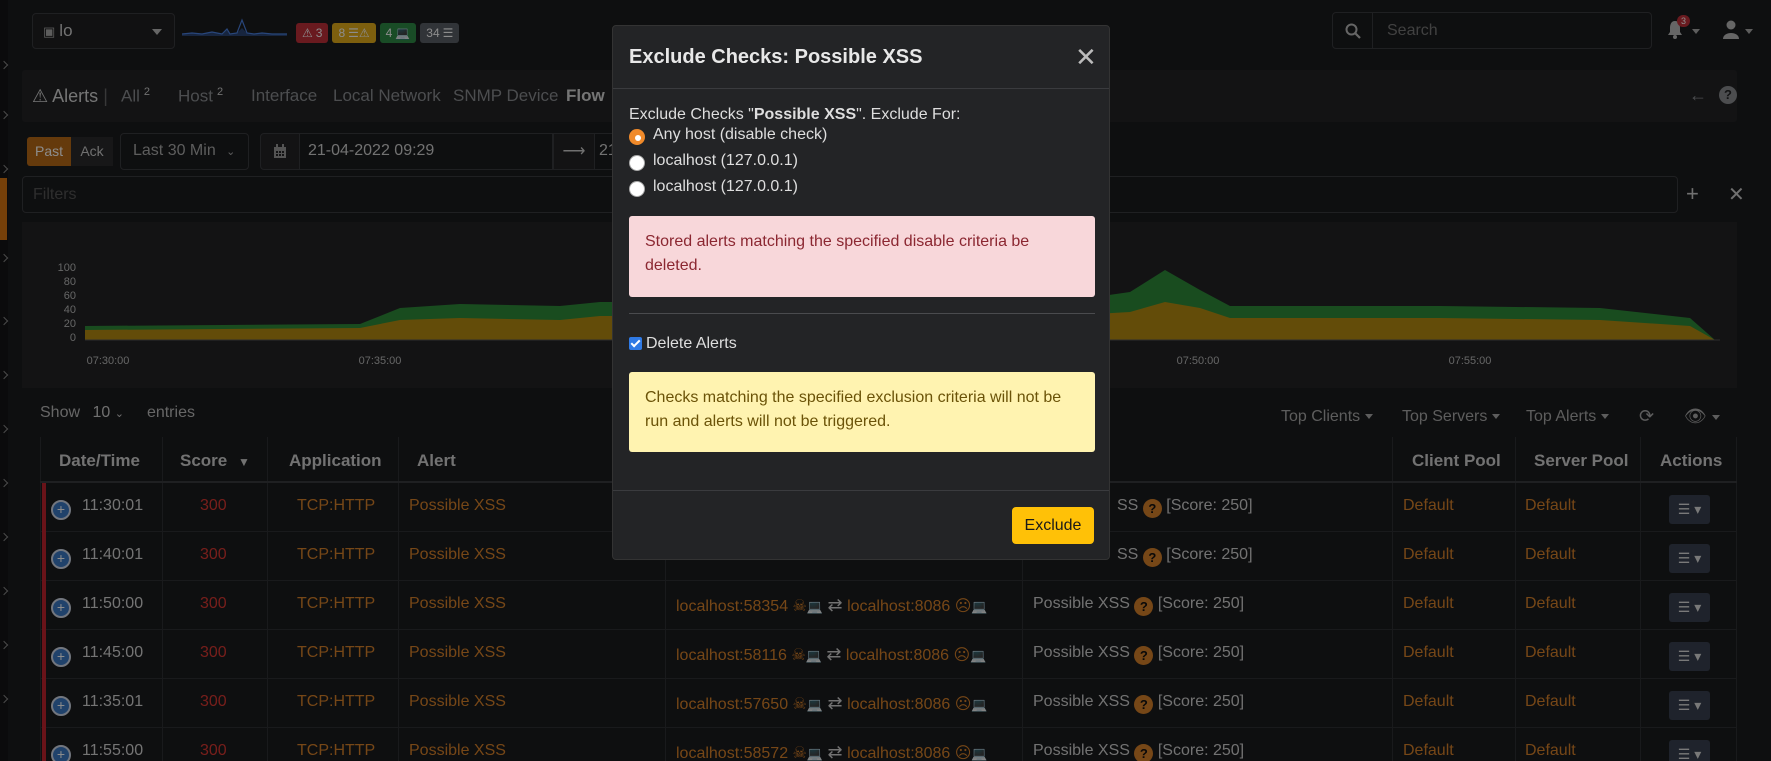 This screenshot has width=1771, height=761. I want to click on radio-localhost-1: localhost (127.0.0.1), so click(862, 165).